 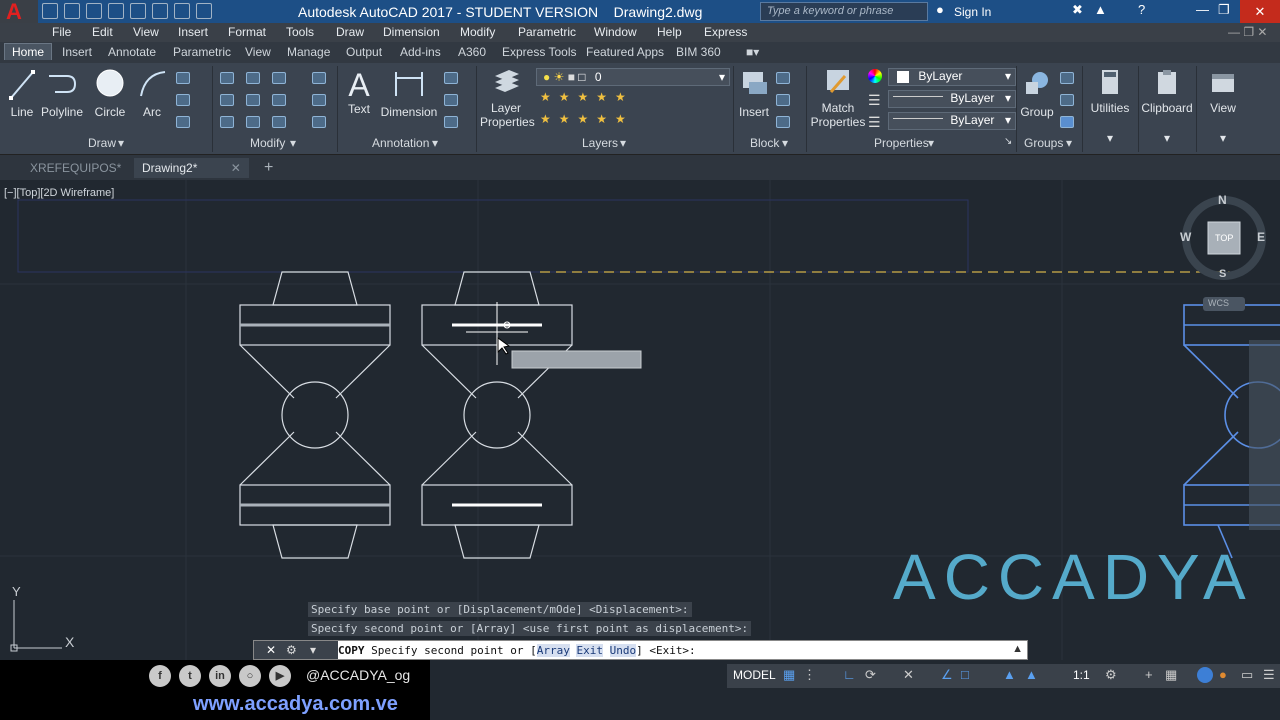 I want to click on share-icon, so click(x=204, y=11).